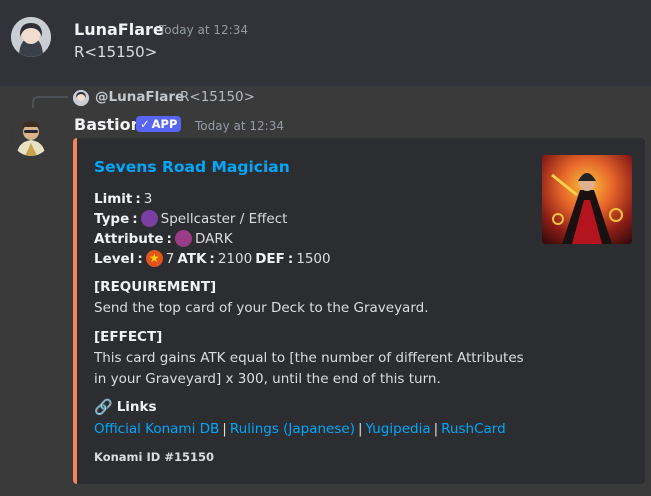 This screenshot has width=651, height=496. I want to click on level-value: 7, so click(170, 258).